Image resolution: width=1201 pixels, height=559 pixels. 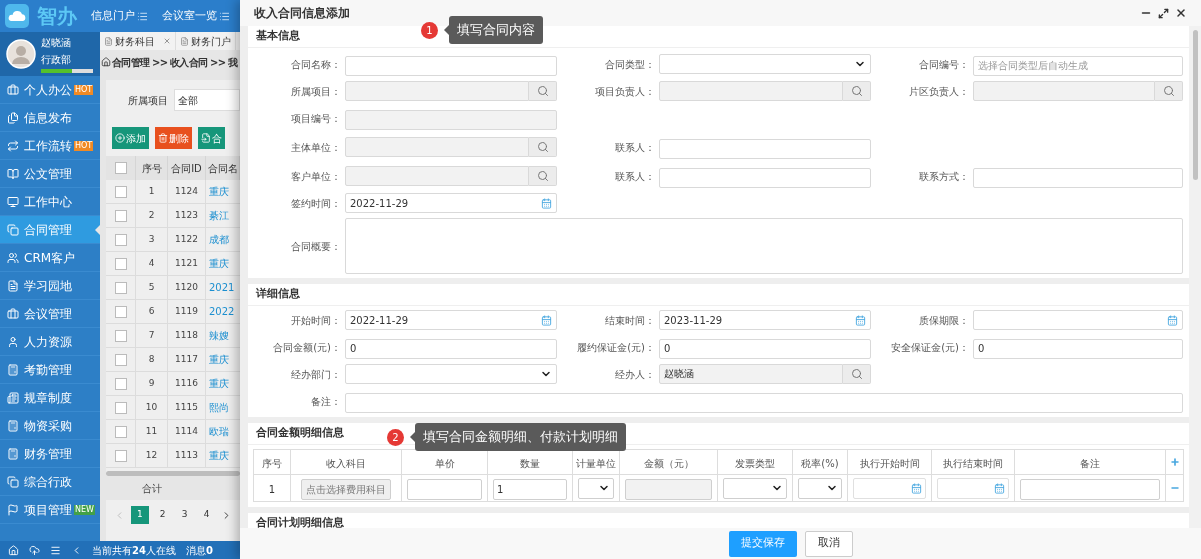 What do you see at coordinates (13, 453) in the screenshot?
I see `calculator-icon` at bounding box center [13, 453].